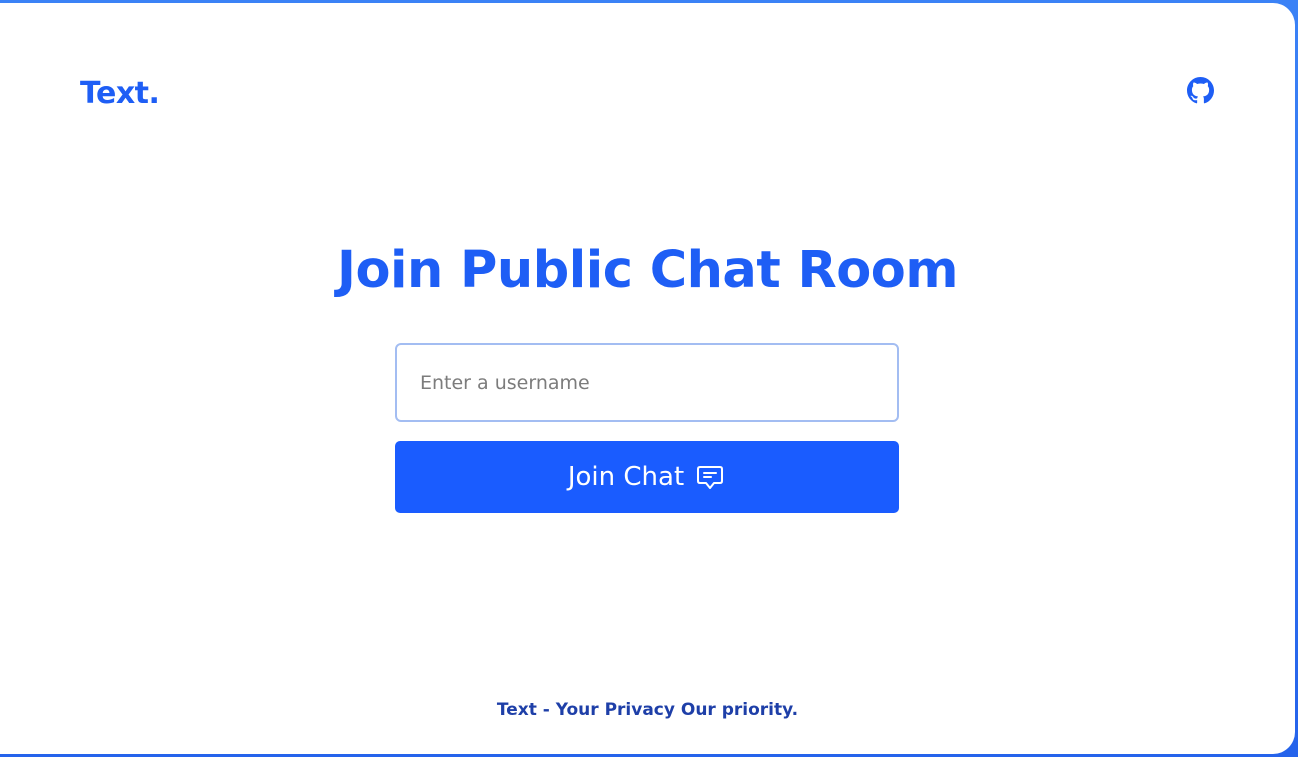  Describe the element at coordinates (626, 477) in the screenshot. I see `join-chat-label: Join Chat` at that location.